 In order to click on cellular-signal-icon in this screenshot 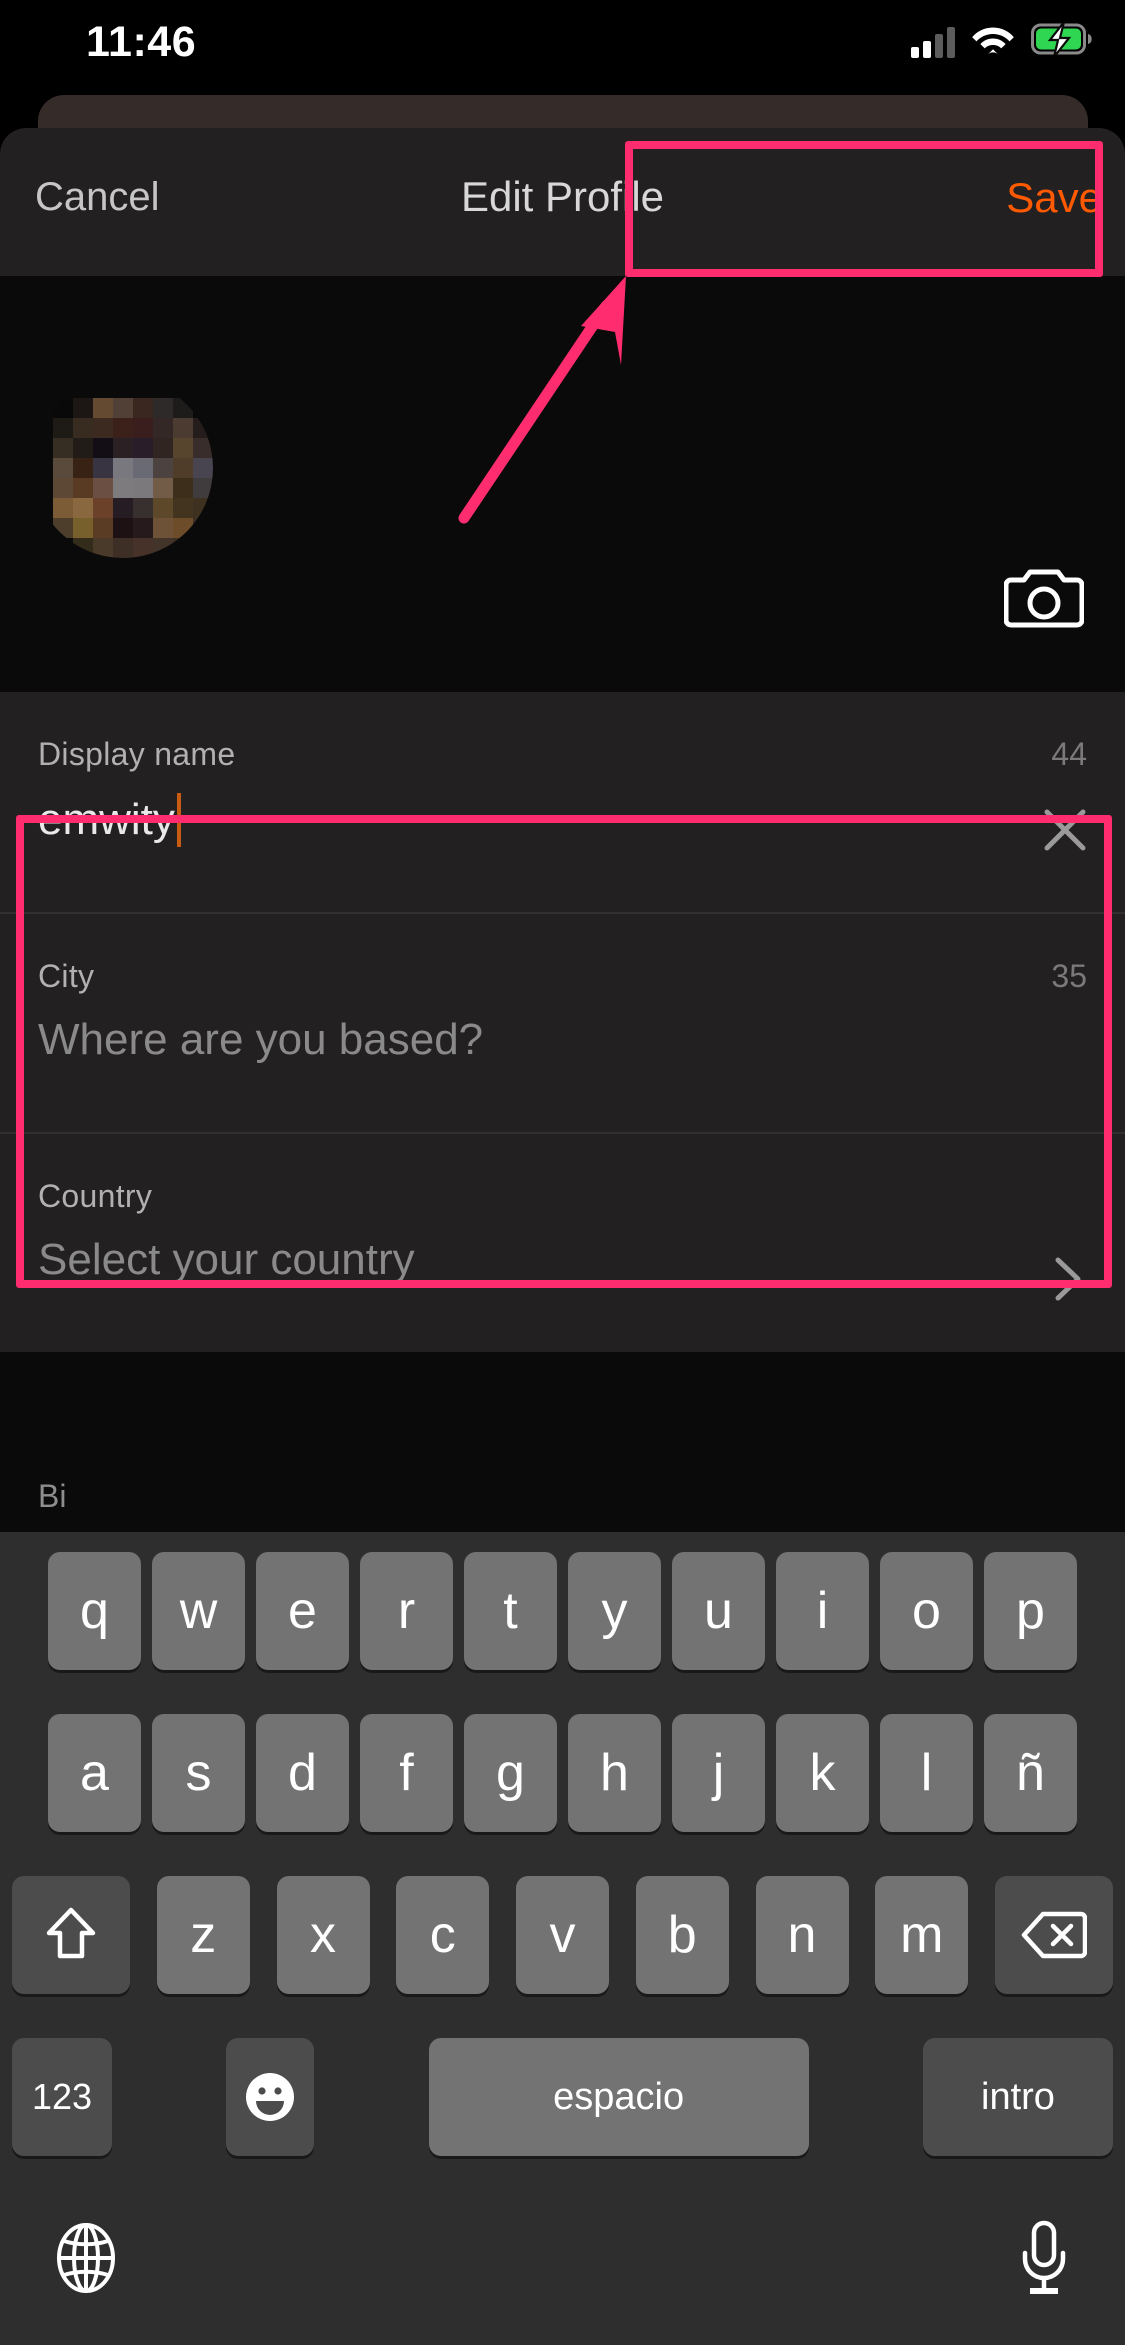, I will do `click(933, 42)`.